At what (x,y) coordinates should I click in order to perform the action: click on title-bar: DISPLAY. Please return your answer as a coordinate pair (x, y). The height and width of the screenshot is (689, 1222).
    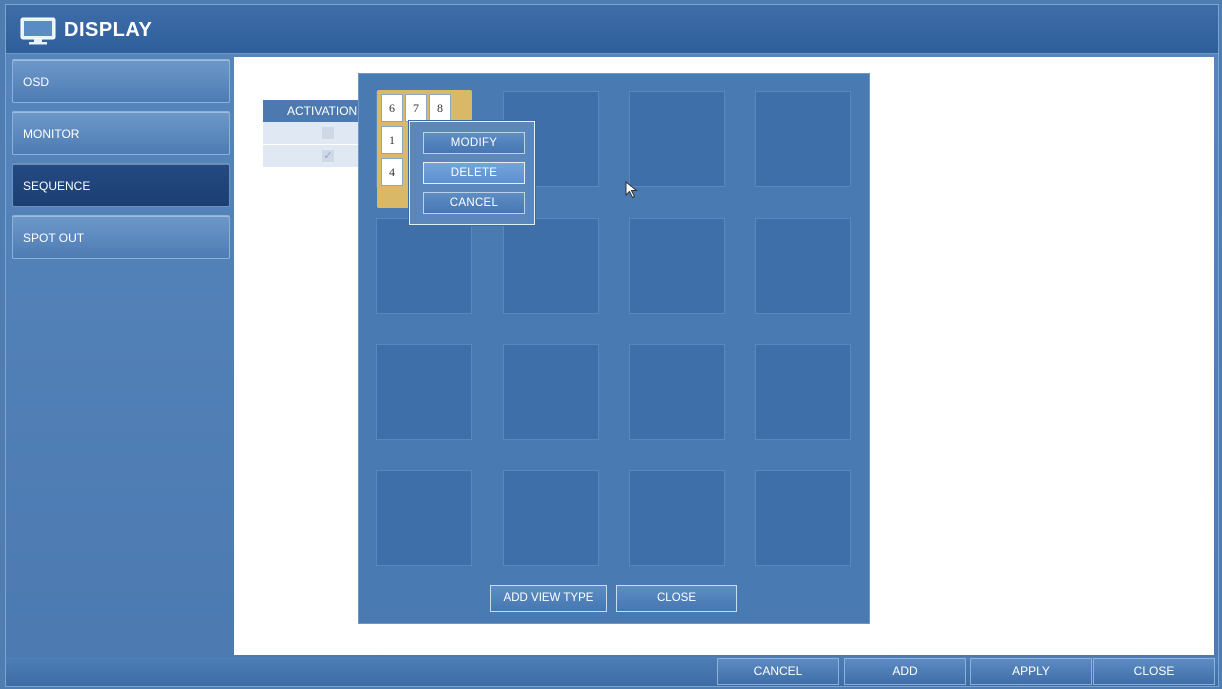
    Looking at the image, I should click on (612, 29).